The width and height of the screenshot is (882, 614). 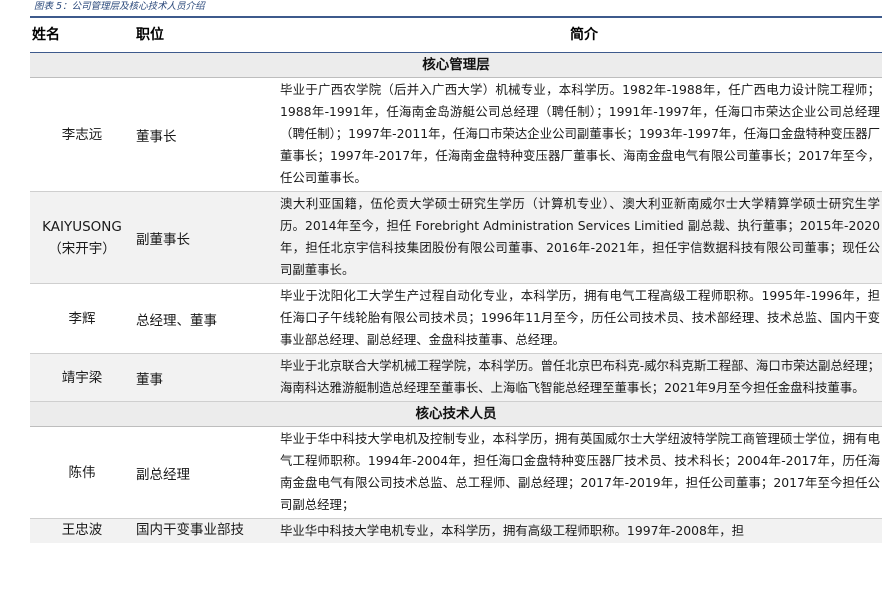 What do you see at coordinates (584, 35) in the screenshot?
I see `header-intro: 简介` at bounding box center [584, 35].